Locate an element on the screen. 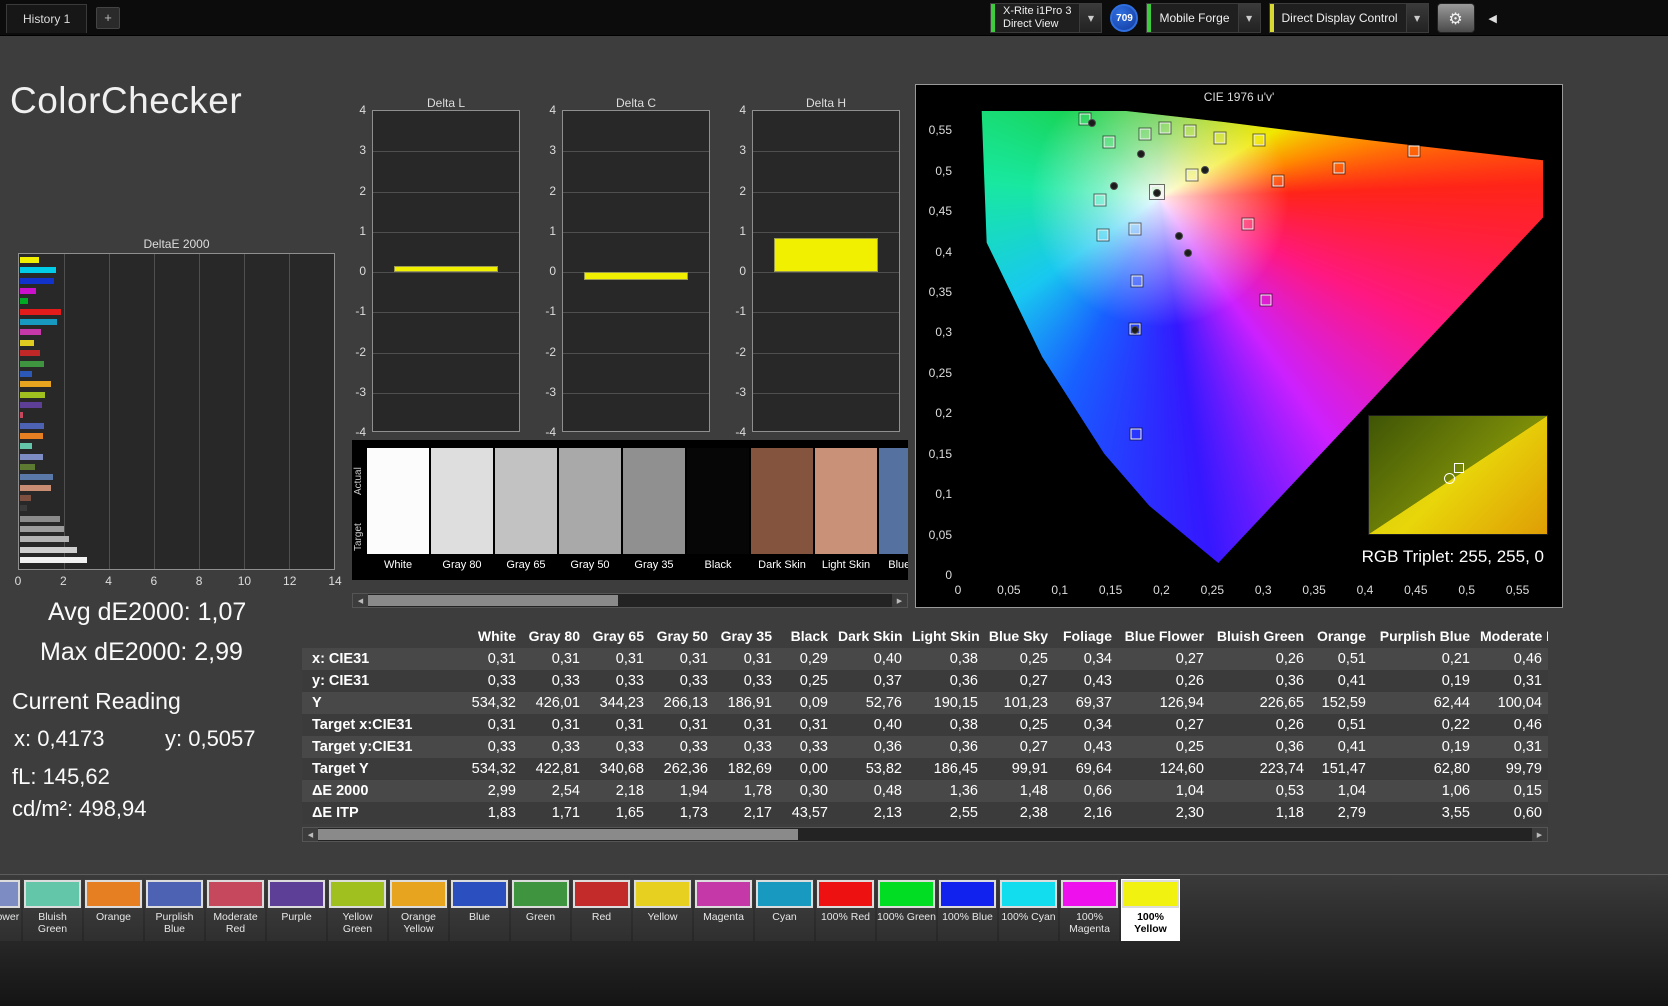  delta-l-gridline is located at coordinates (446, 192).